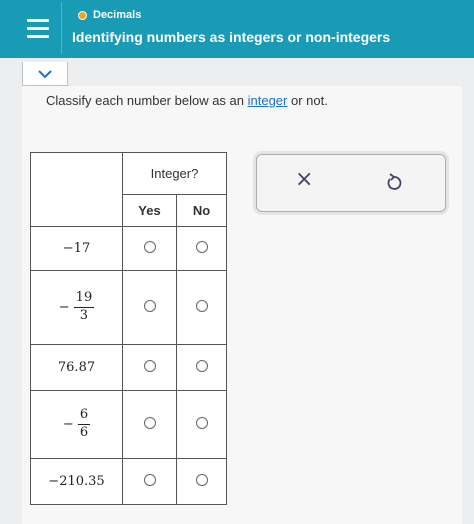  What do you see at coordinates (304, 180) in the screenshot?
I see `close-icon: ×` at bounding box center [304, 180].